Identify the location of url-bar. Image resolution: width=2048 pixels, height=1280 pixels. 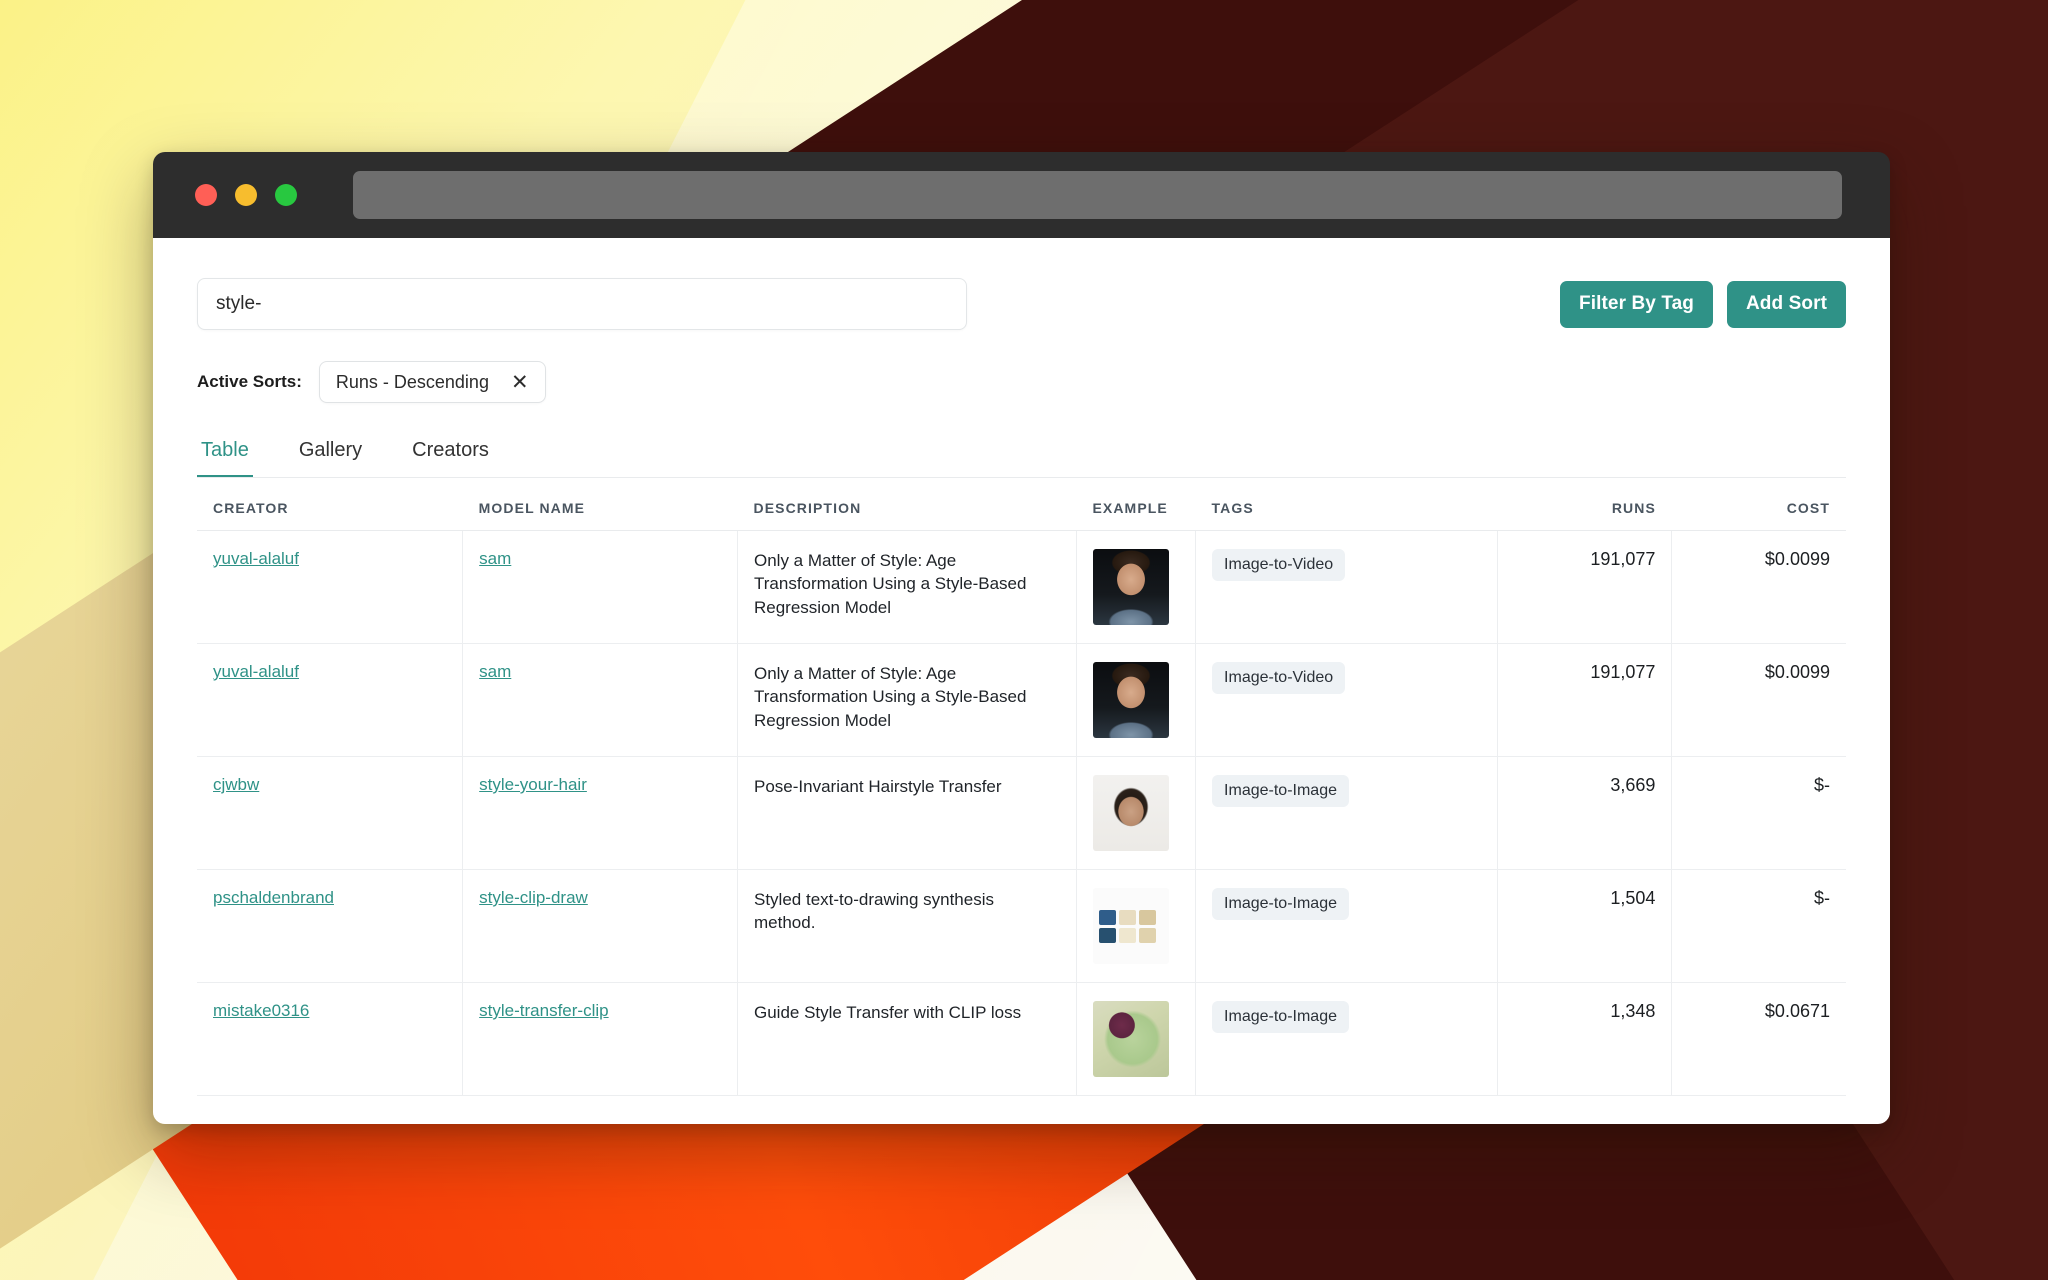
(1097, 195).